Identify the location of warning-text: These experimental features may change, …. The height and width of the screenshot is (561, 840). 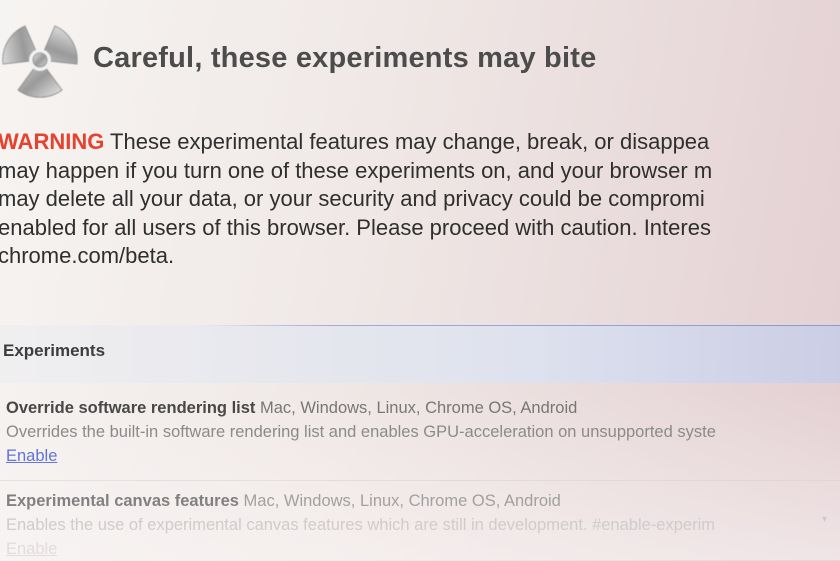
(407, 141).